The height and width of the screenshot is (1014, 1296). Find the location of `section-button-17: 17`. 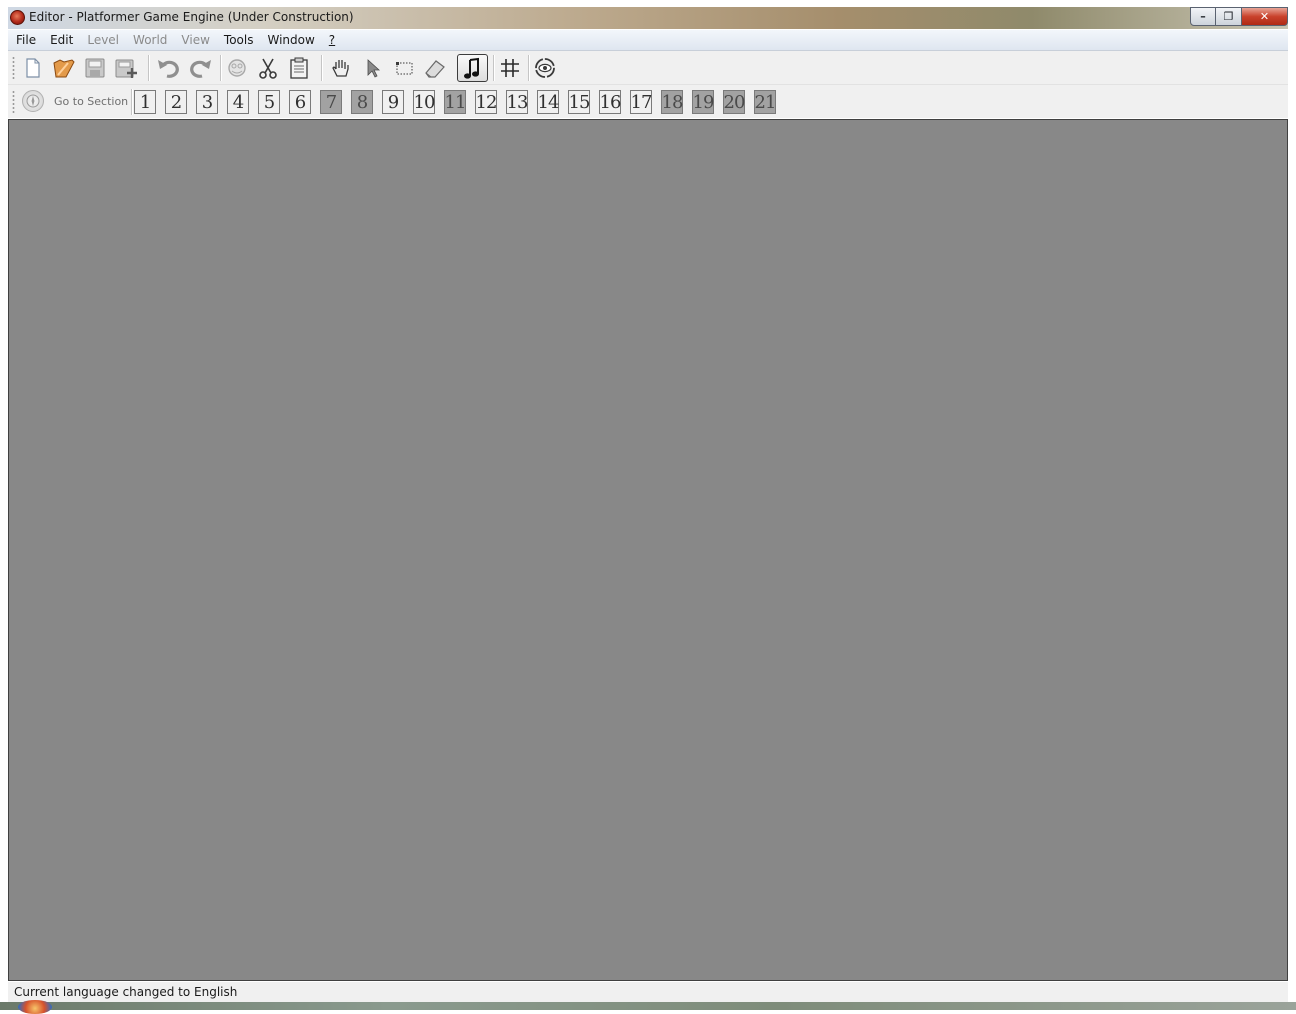

section-button-17: 17 is located at coordinates (641, 102).